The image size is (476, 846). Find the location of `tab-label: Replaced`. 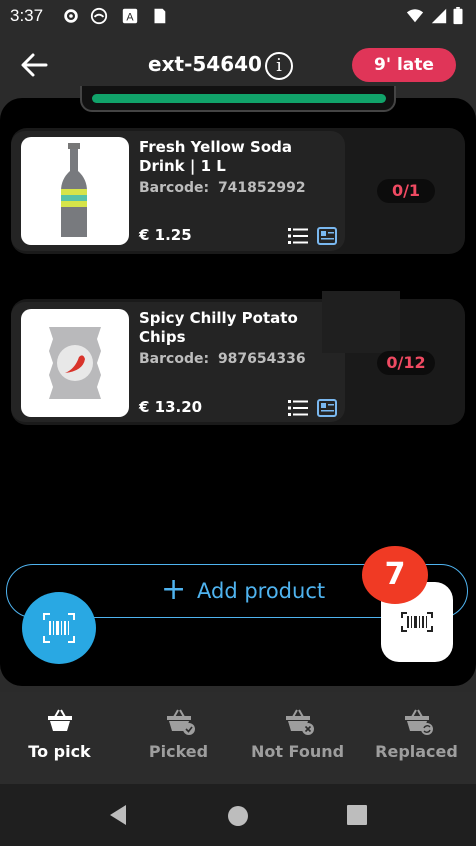

tab-label: Replaced is located at coordinates (416, 751).